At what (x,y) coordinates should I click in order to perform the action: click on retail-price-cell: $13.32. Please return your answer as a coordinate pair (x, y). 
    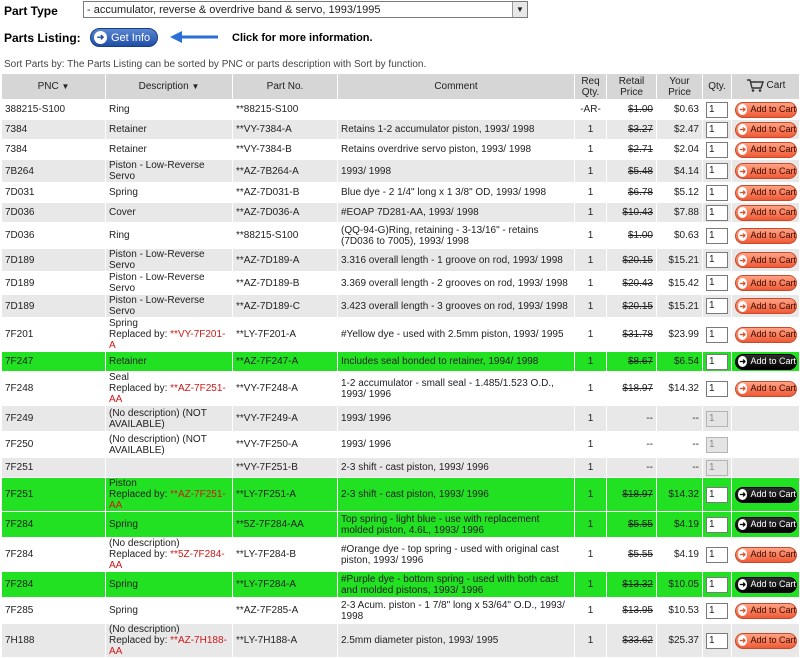
    Looking at the image, I should click on (631, 584).